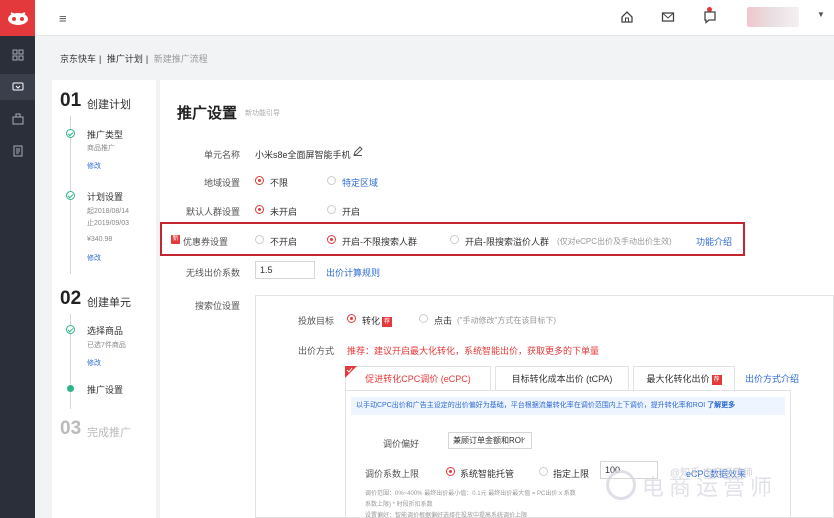 This screenshot has width=834, height=518. What do you see at coordinates (379, 241) in the screenshot?
I see `coupon-option: 开启-不限搜索人群` at bounding box center [379, 241].